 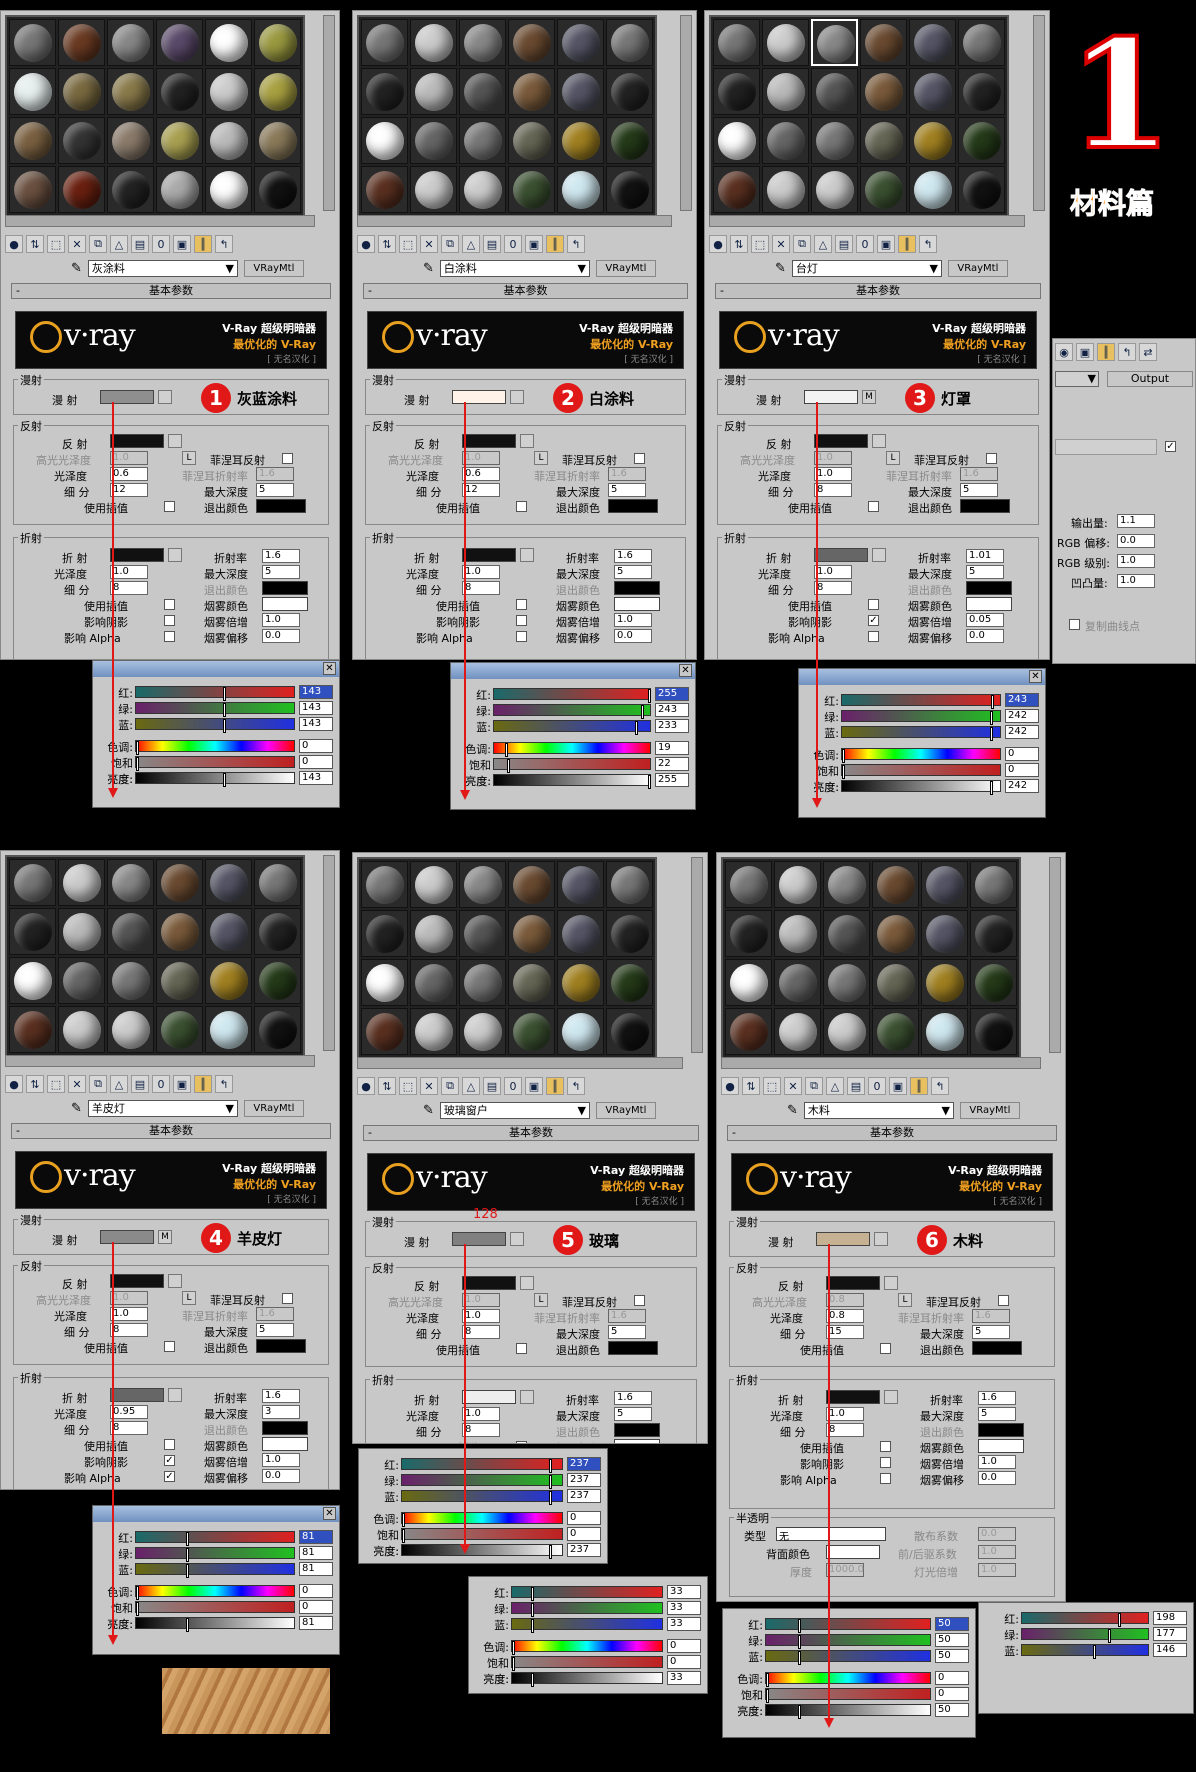 I want to click on lock-button: L, so click(x=541, y=458).